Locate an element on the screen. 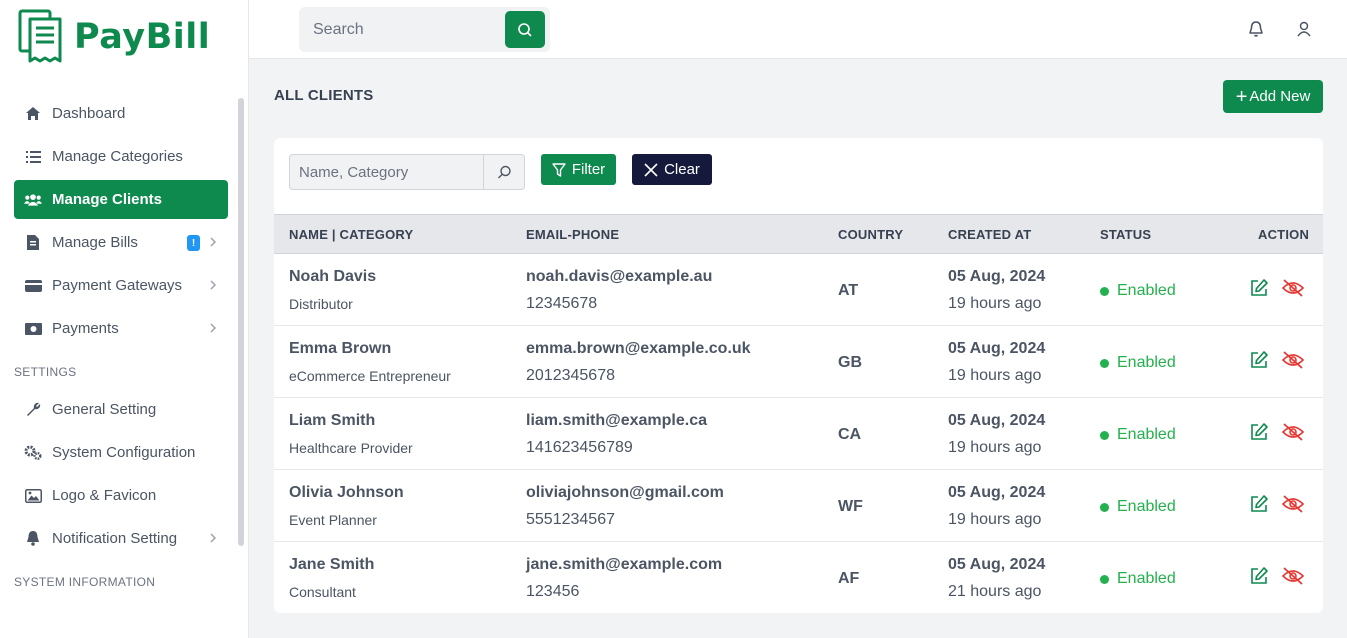 The width and height of the screenshot is (1347, 638). client-phone: 123456 is located at coordinates (553, 591).